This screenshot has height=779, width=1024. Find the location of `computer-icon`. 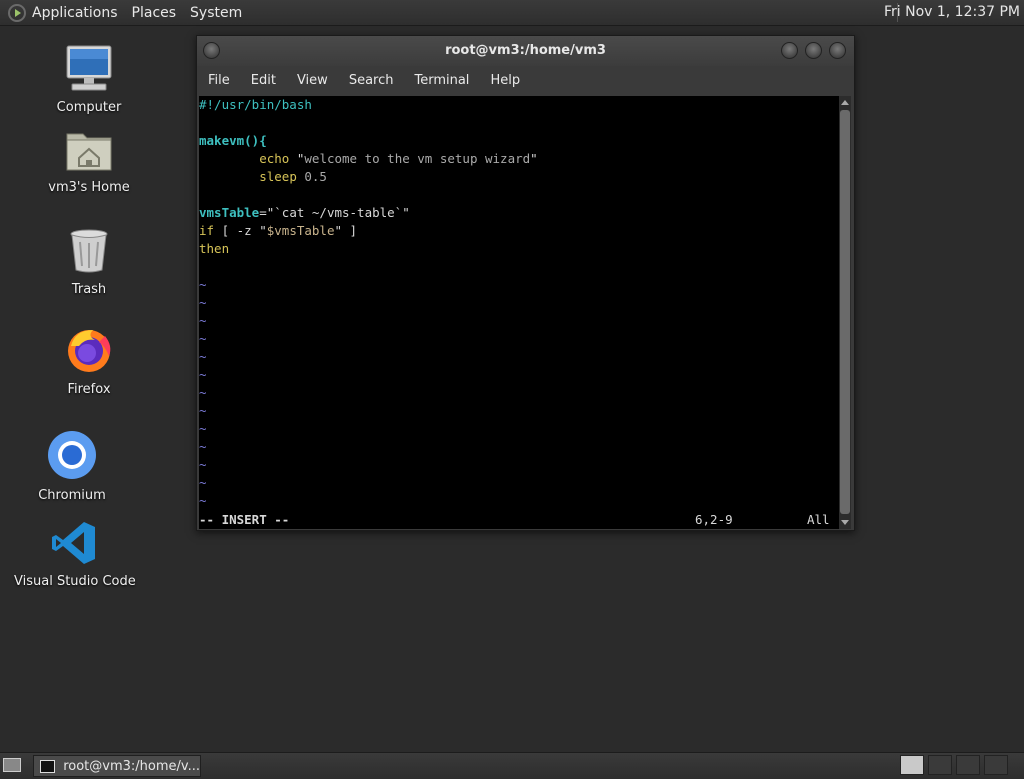

computer-icon is located at coordinates (89, 68).